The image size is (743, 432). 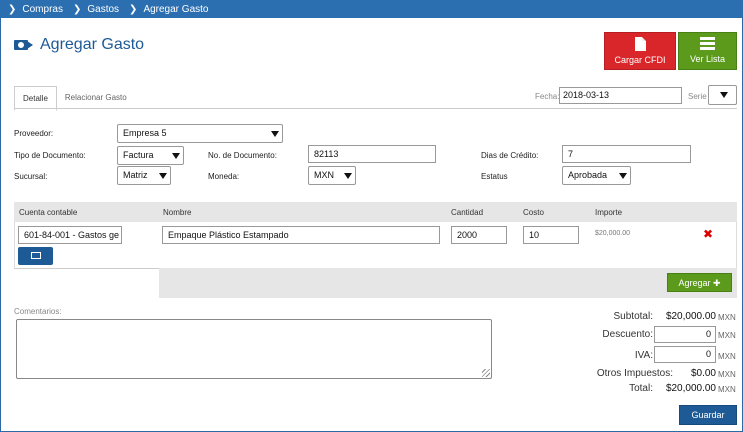 I want to click on costo-input: 10, so click(x=551, y=235).